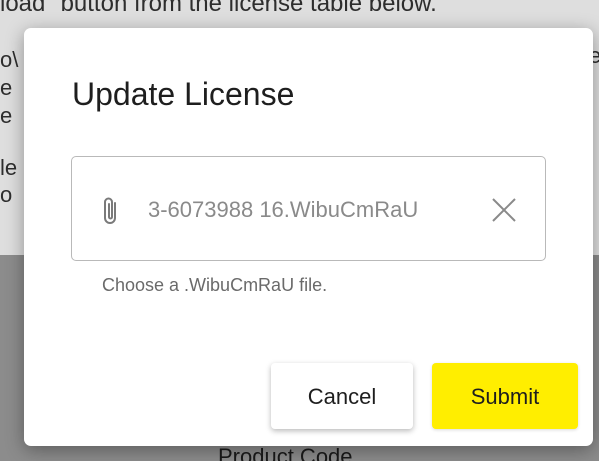 This screenshot has width=599, height=461. Describe the element at coordinates (215, 285) in the screenshot. I see `file-helper-text: Choose a .WibuCmRaU file.` at that location.